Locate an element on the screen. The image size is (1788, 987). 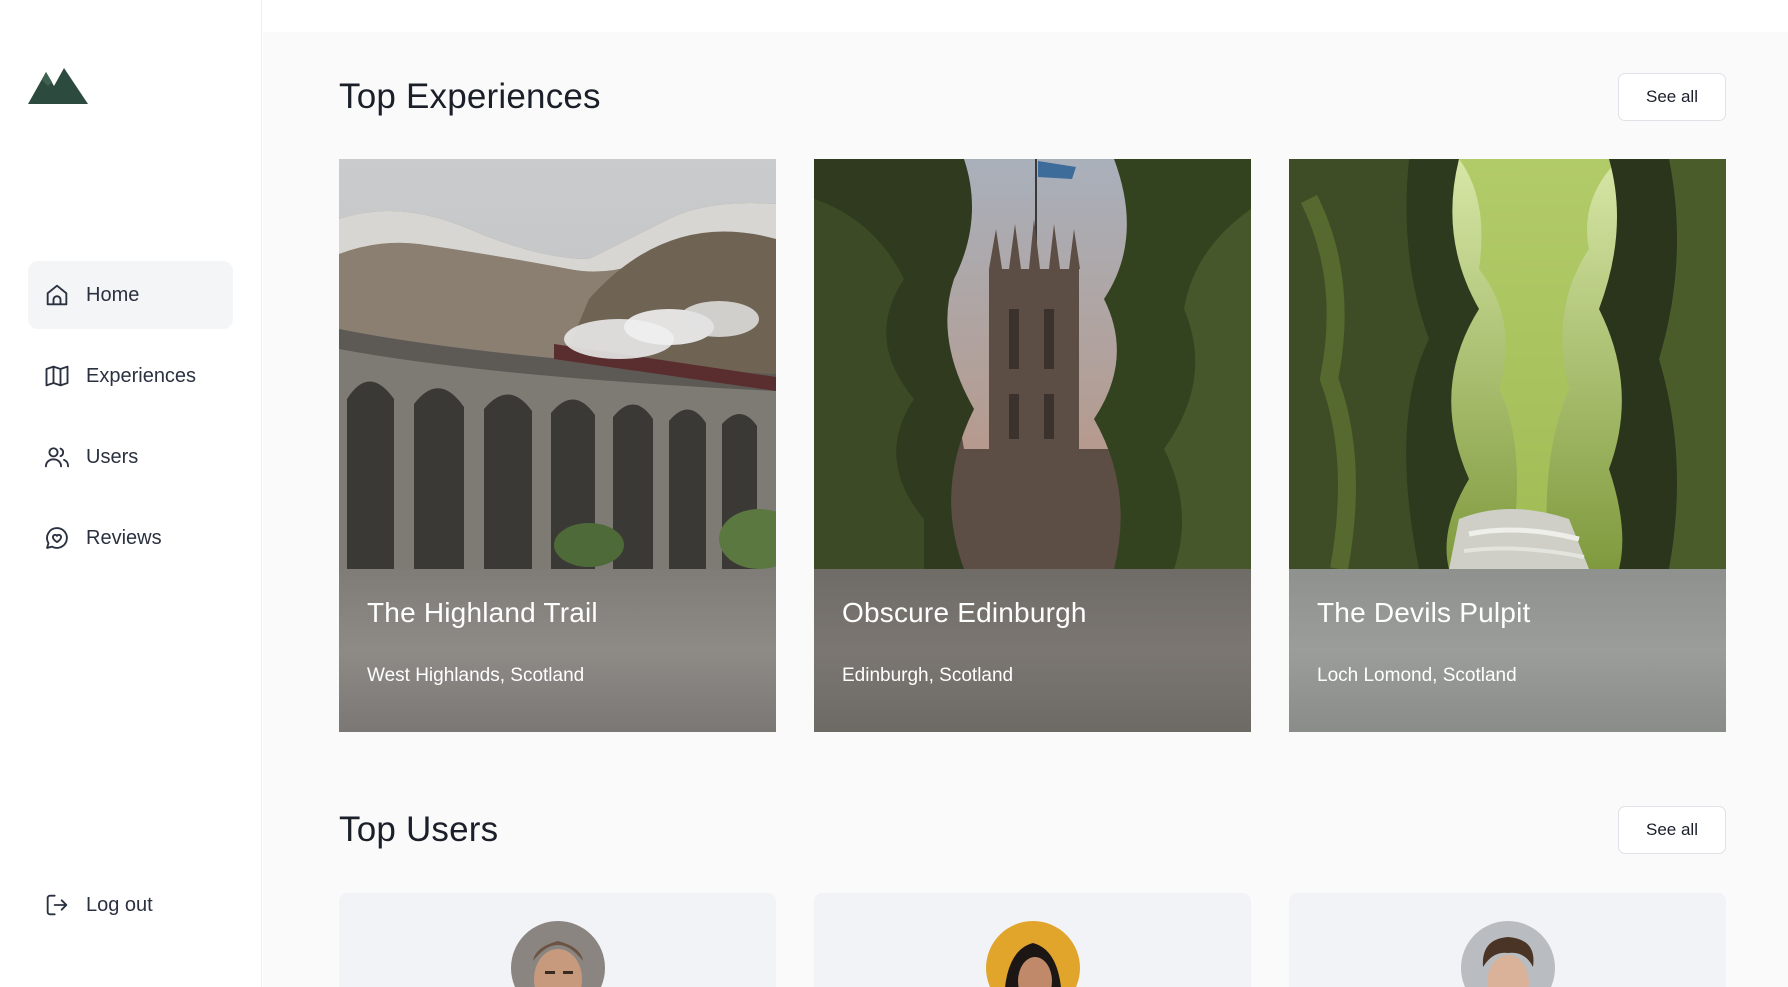
sidebar-item-users: Users is located at coordinates (130, 457).